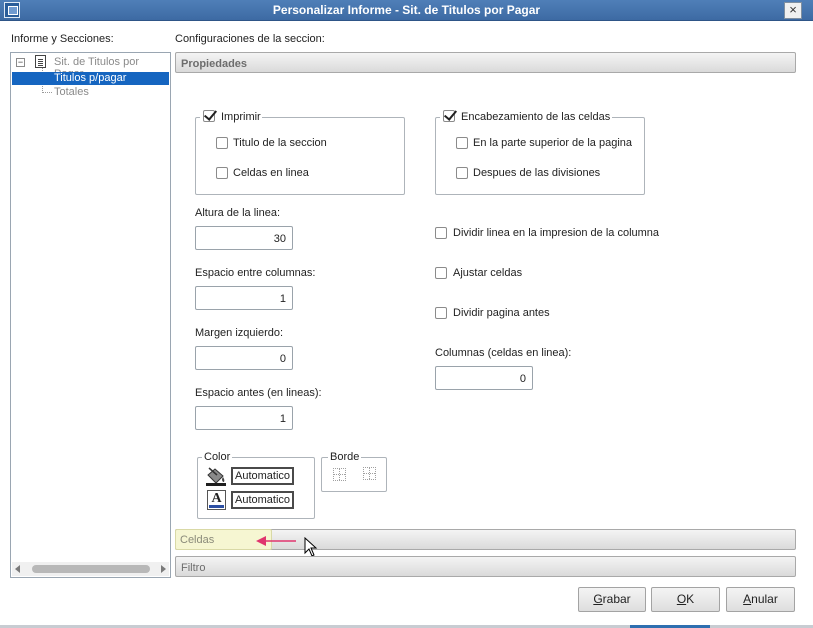  Describe the element at coordinates (280, 143) in the screenshot. I see `titulo-seccion-label: Titulo de la seccion` at that location.